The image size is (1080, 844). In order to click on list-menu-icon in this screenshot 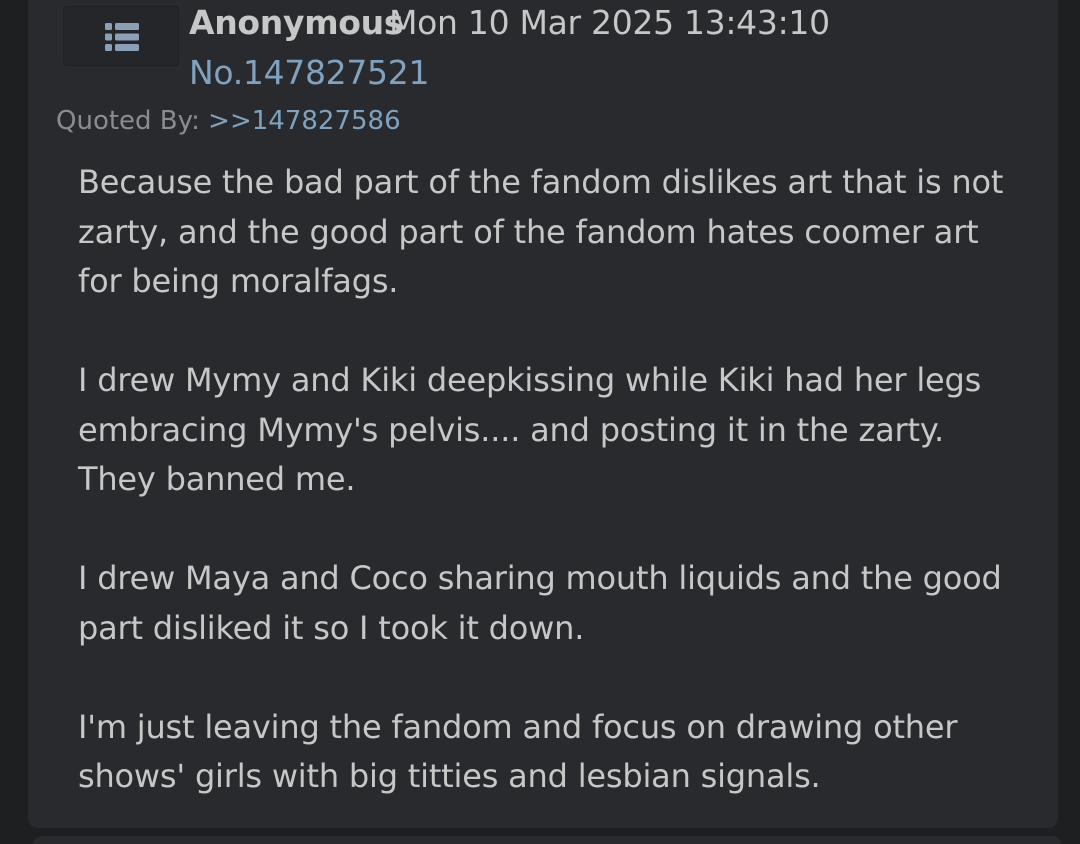, I will do `click(122, 37)`.